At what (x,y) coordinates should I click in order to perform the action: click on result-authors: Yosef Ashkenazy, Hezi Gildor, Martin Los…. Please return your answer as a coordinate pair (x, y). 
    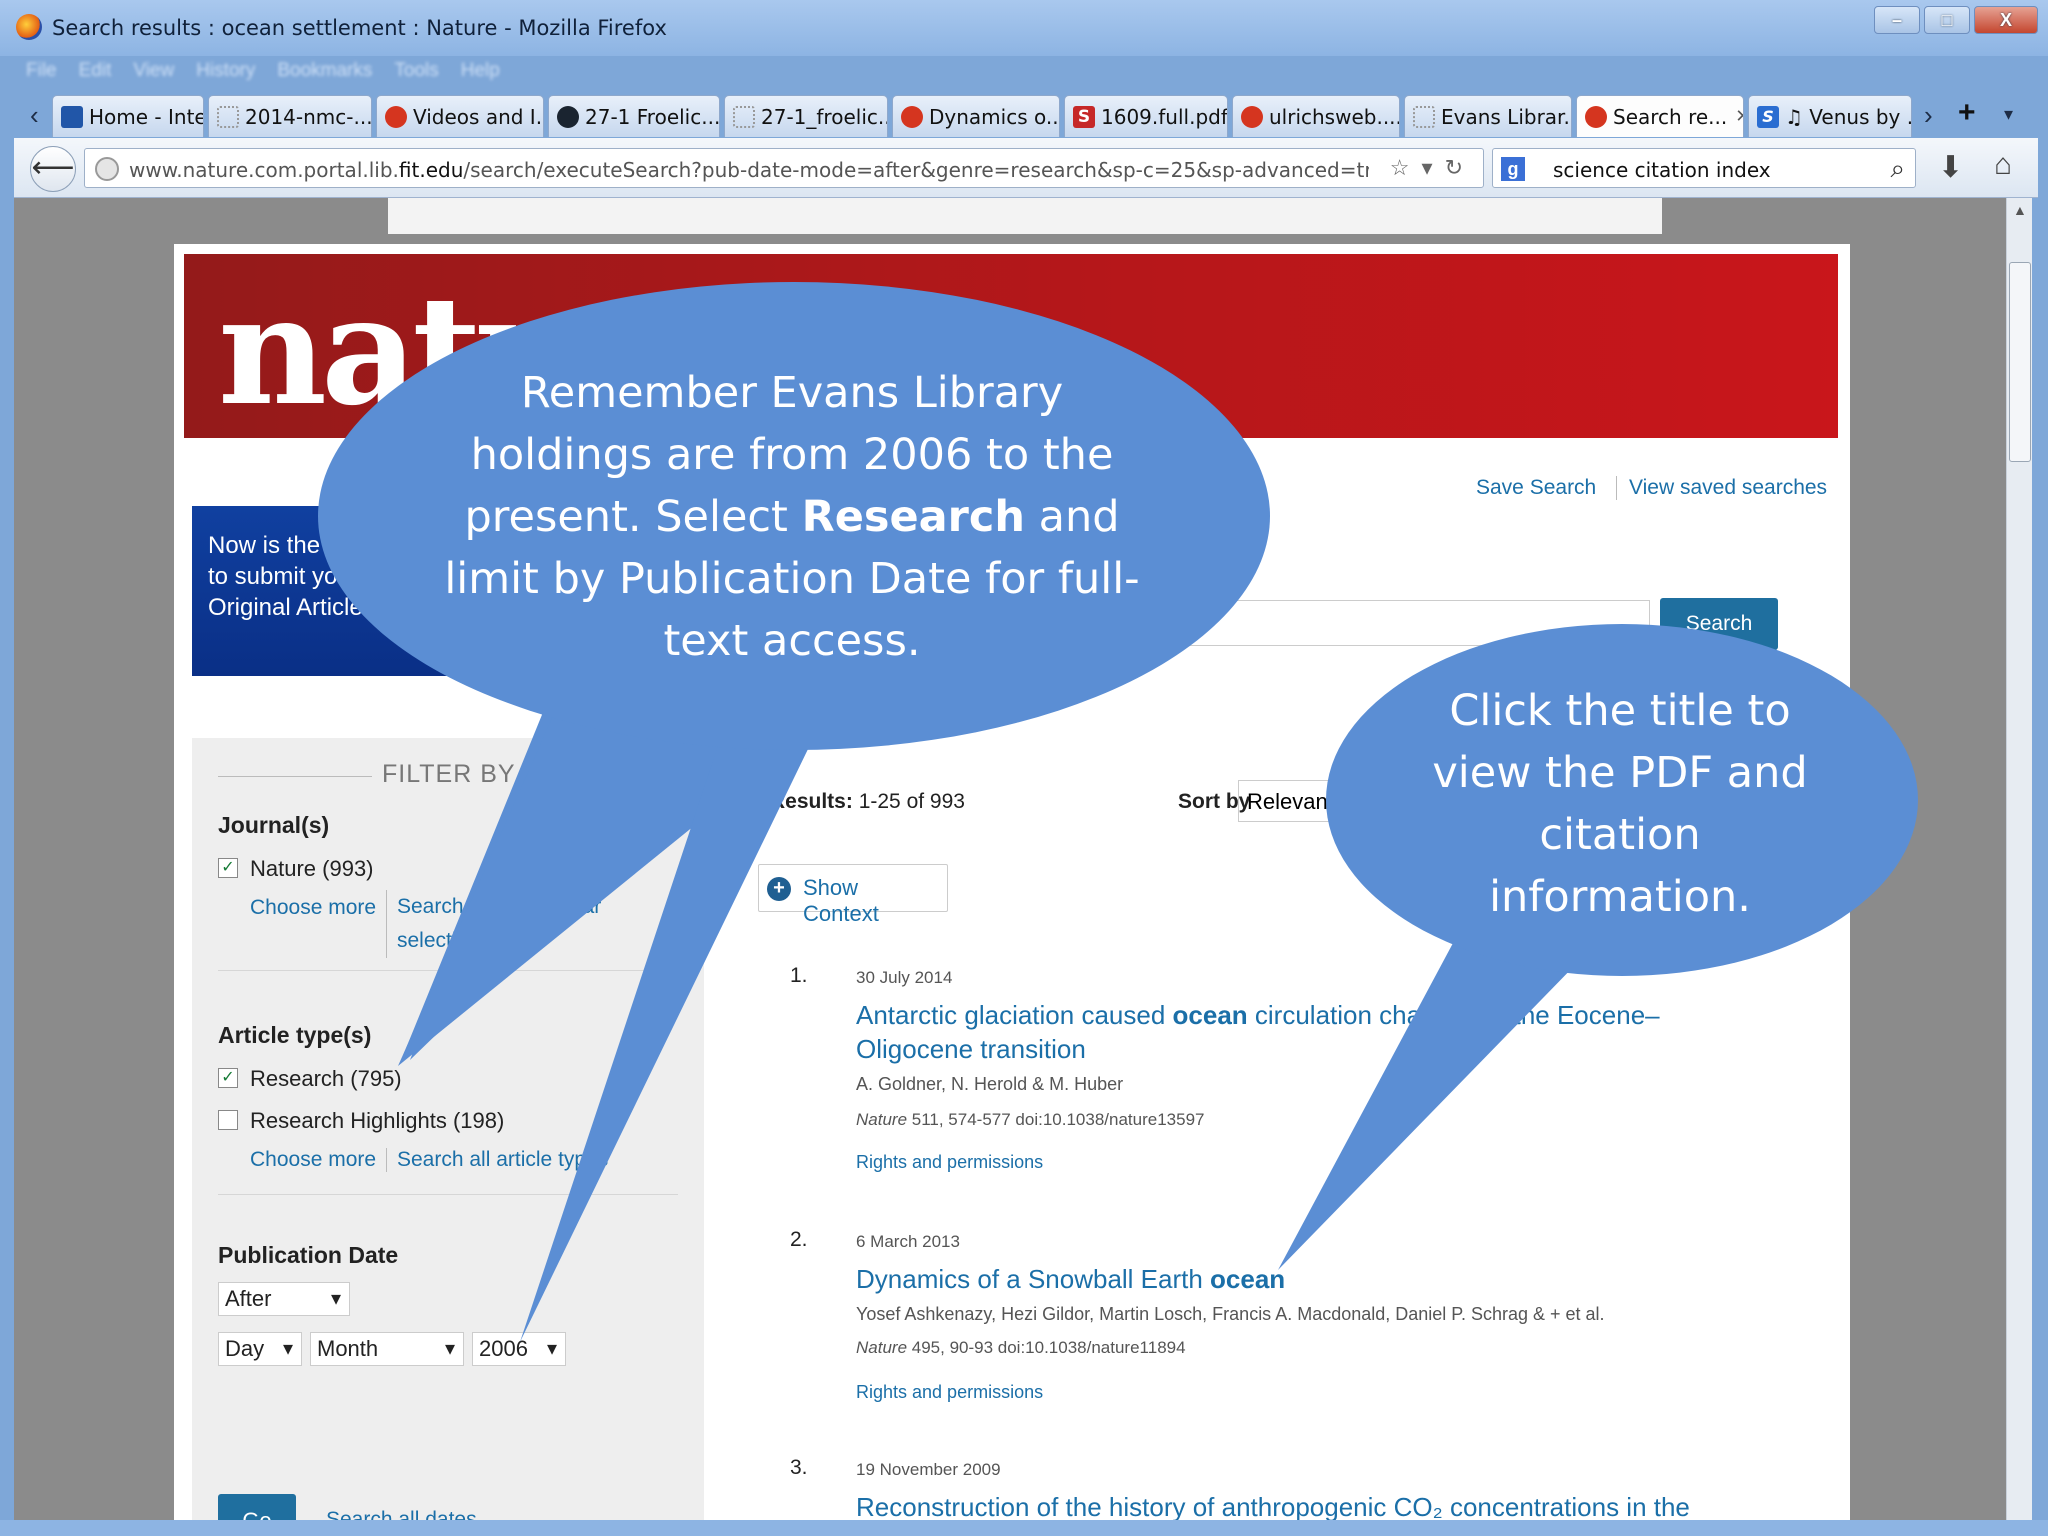
    Looking at the image, I should click on (1230, 1314).